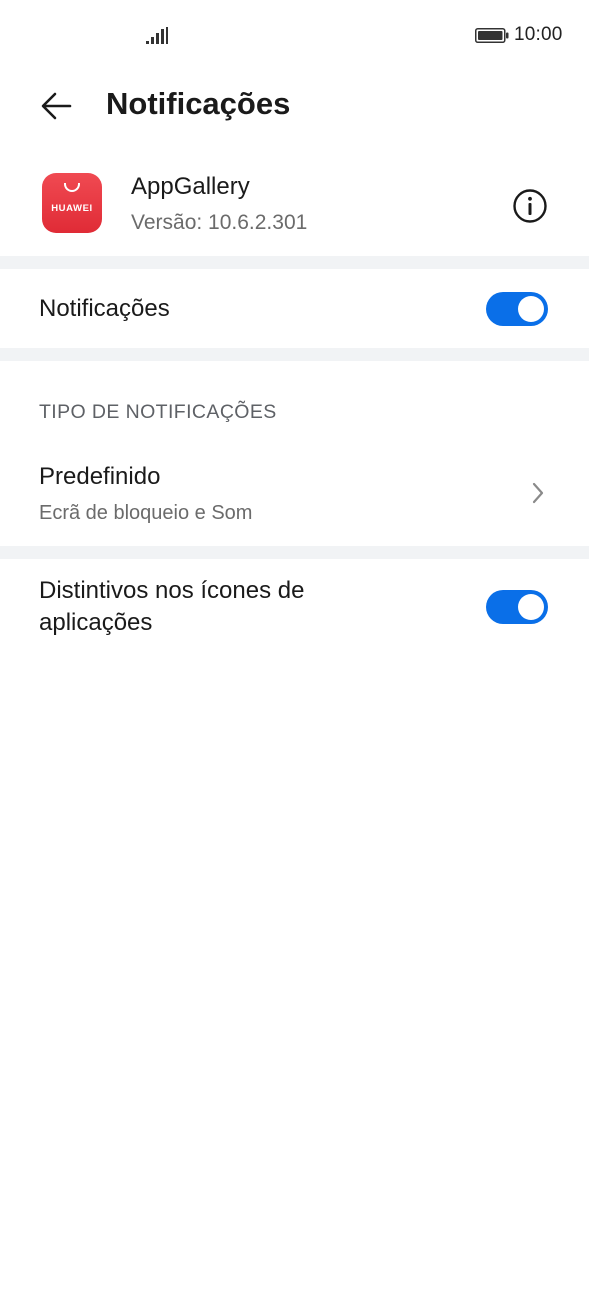  I want to click on badges-label-line1: Distintivos nos ícones de, so click(172, 590).